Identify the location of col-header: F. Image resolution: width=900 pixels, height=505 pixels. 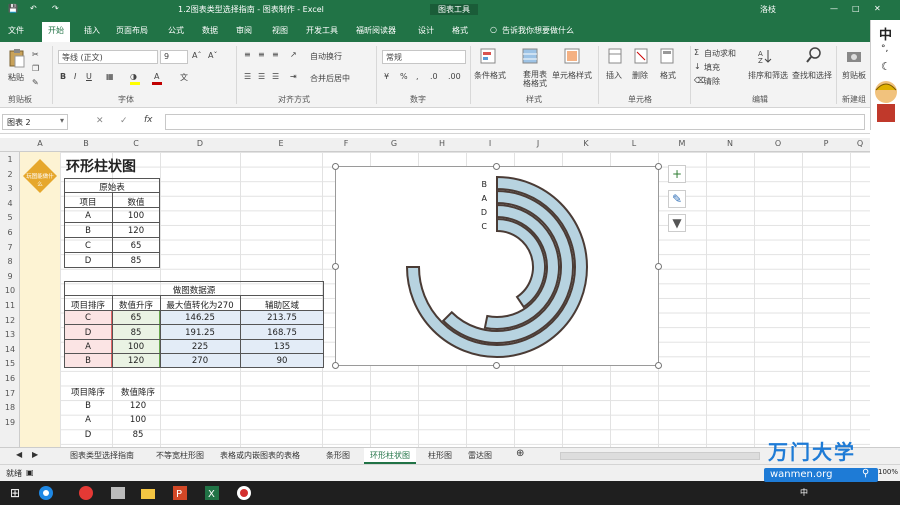
(346, 143).